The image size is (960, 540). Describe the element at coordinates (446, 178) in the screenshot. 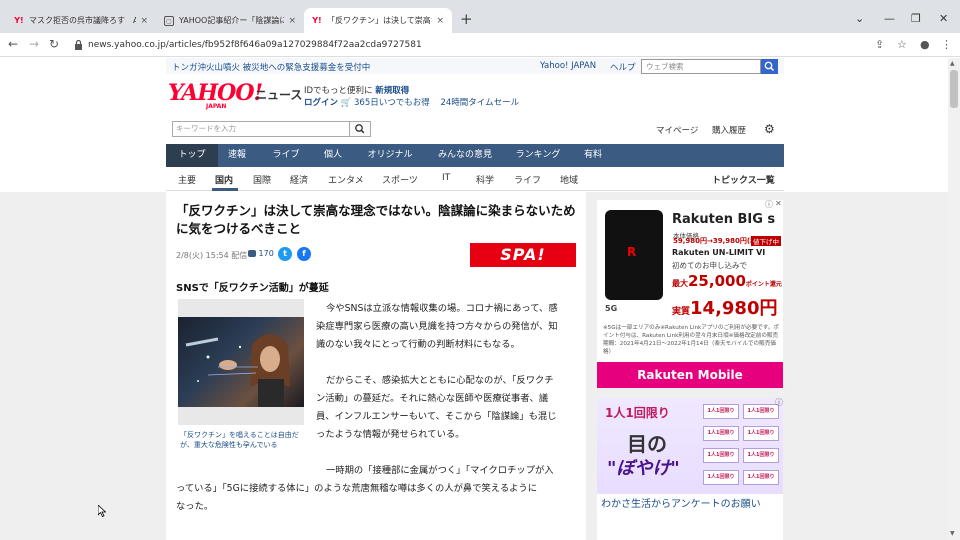

I see `cat-it: IT` at that location.